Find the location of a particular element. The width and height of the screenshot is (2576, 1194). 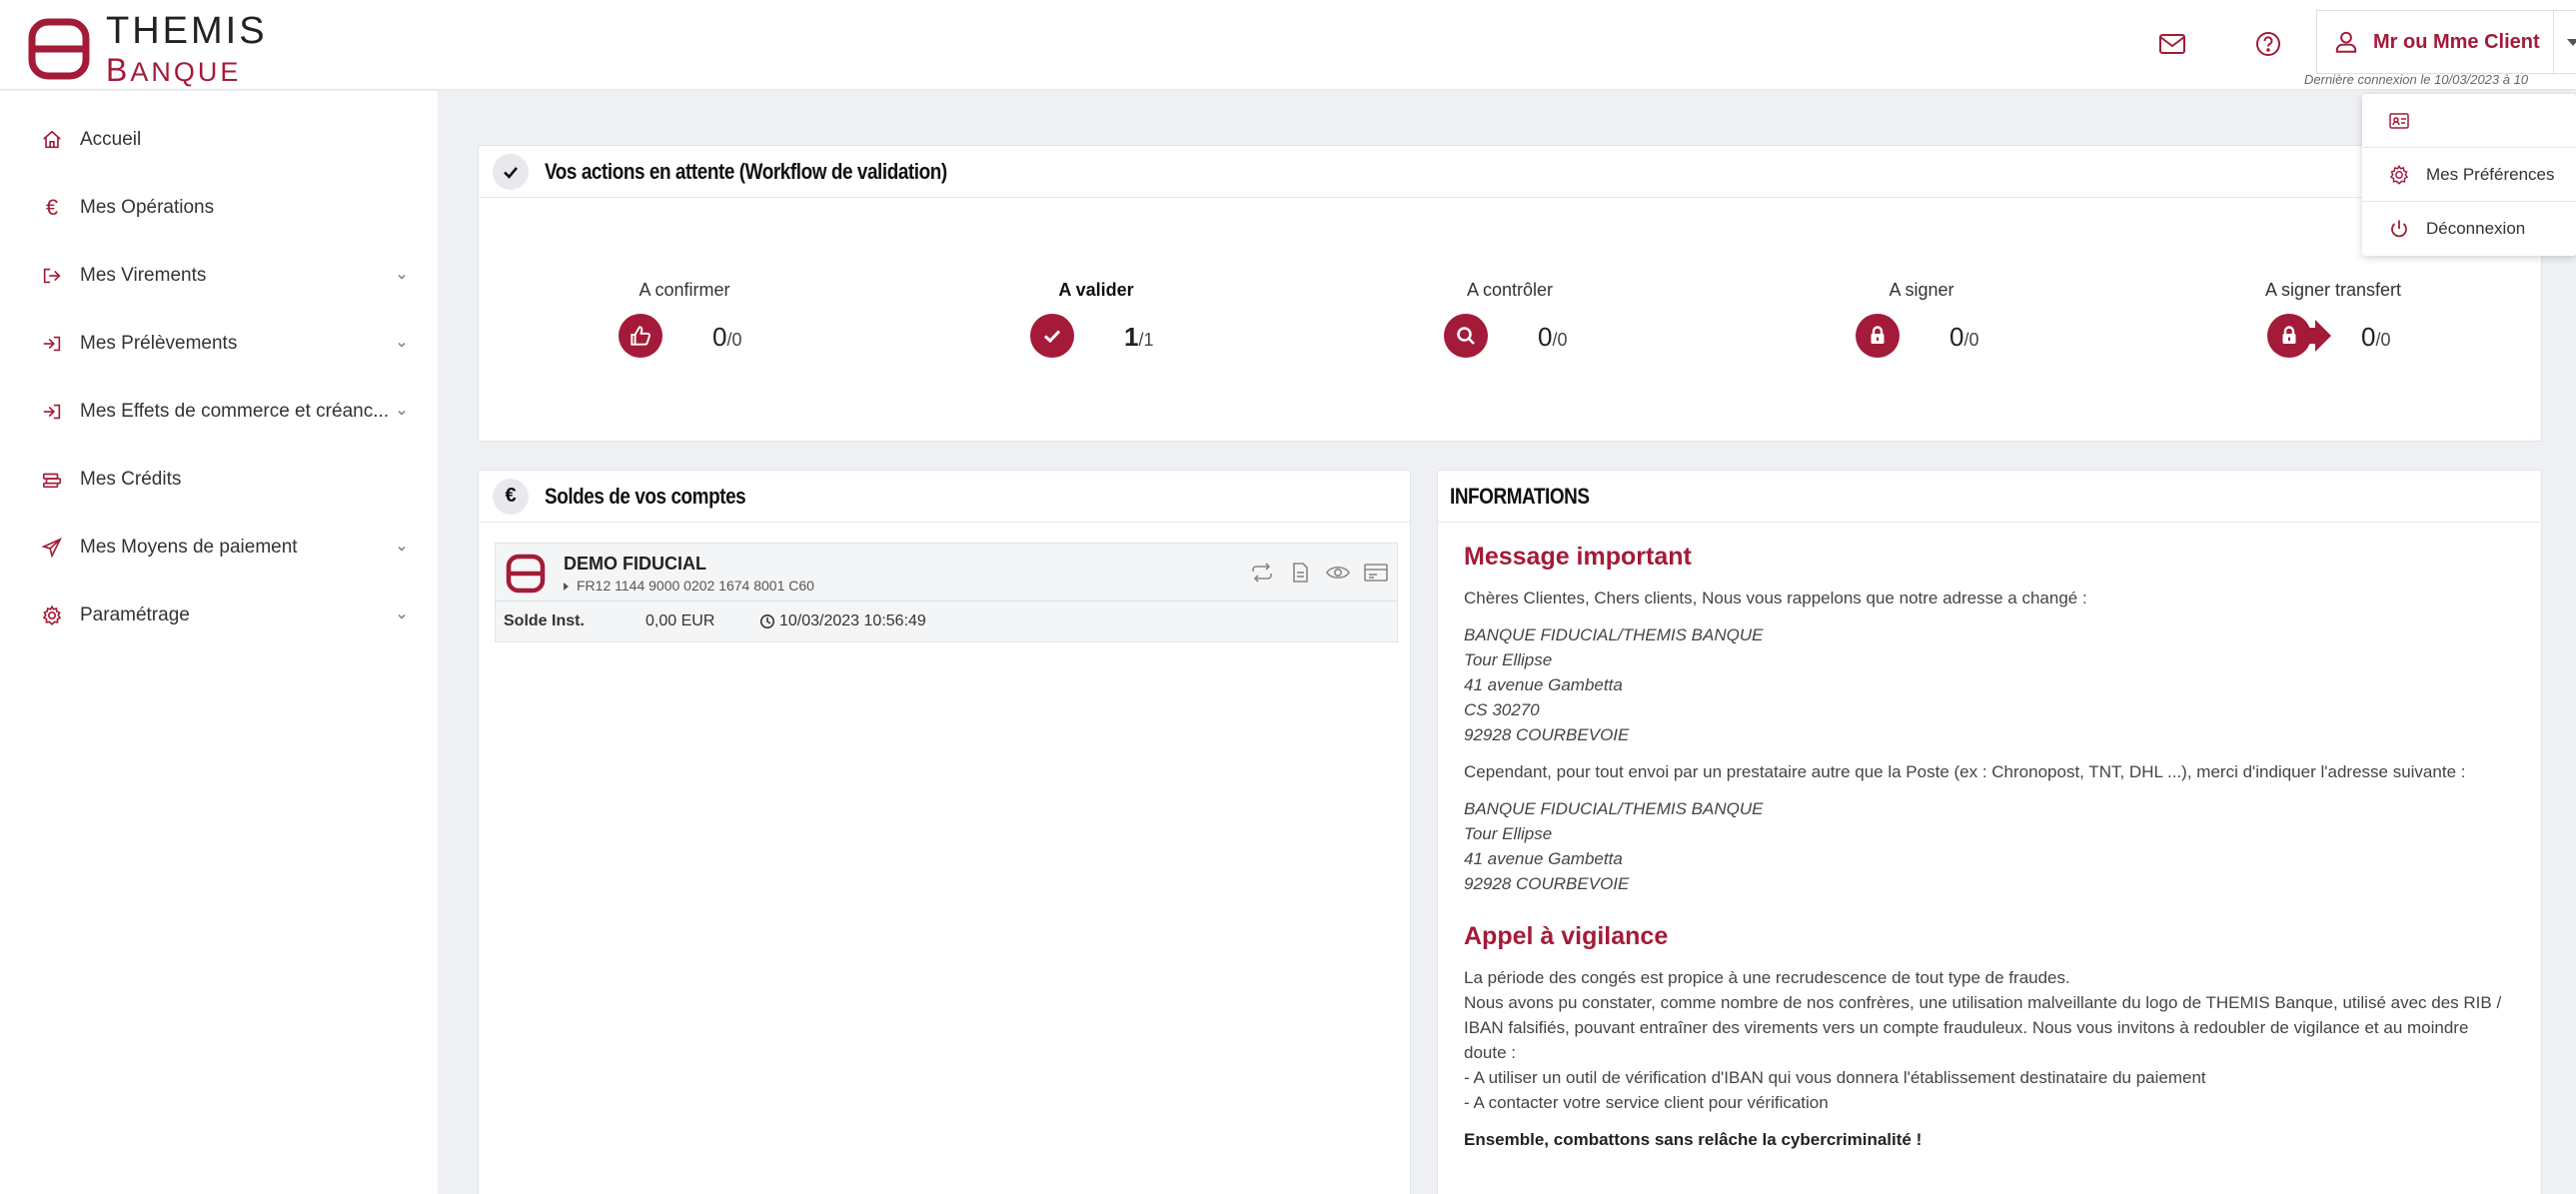

user-name: Mr ou Mme Client is located at coordinates (2456, 41).